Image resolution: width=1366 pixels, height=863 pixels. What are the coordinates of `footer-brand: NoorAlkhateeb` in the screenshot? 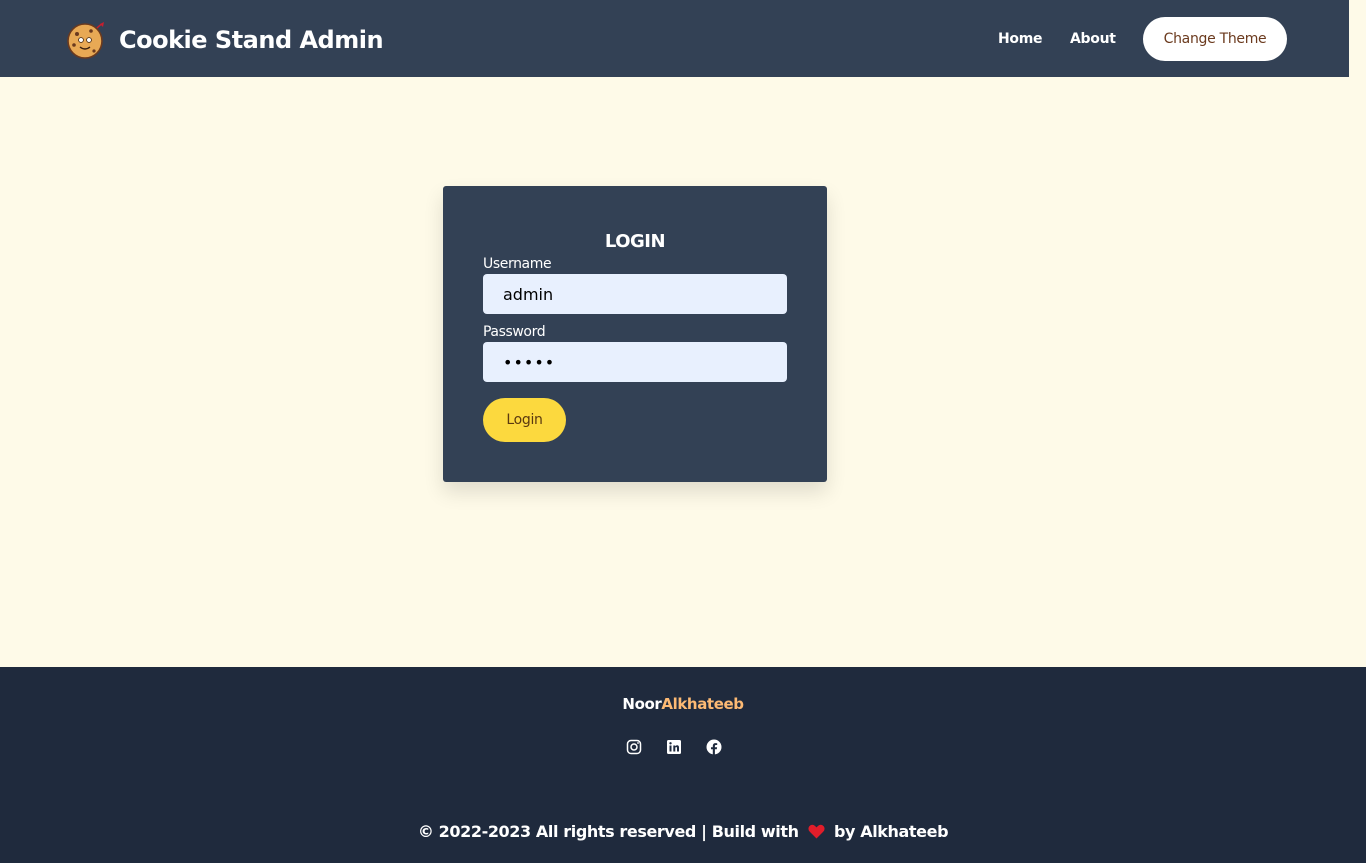 It's located at (683, 704).